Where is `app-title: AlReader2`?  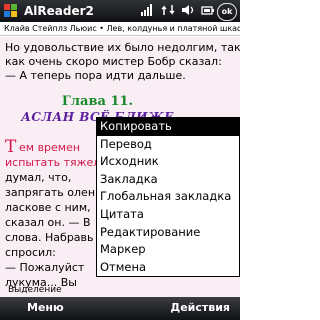 app-title: AlReader2 is located at coordinates (59, 11).